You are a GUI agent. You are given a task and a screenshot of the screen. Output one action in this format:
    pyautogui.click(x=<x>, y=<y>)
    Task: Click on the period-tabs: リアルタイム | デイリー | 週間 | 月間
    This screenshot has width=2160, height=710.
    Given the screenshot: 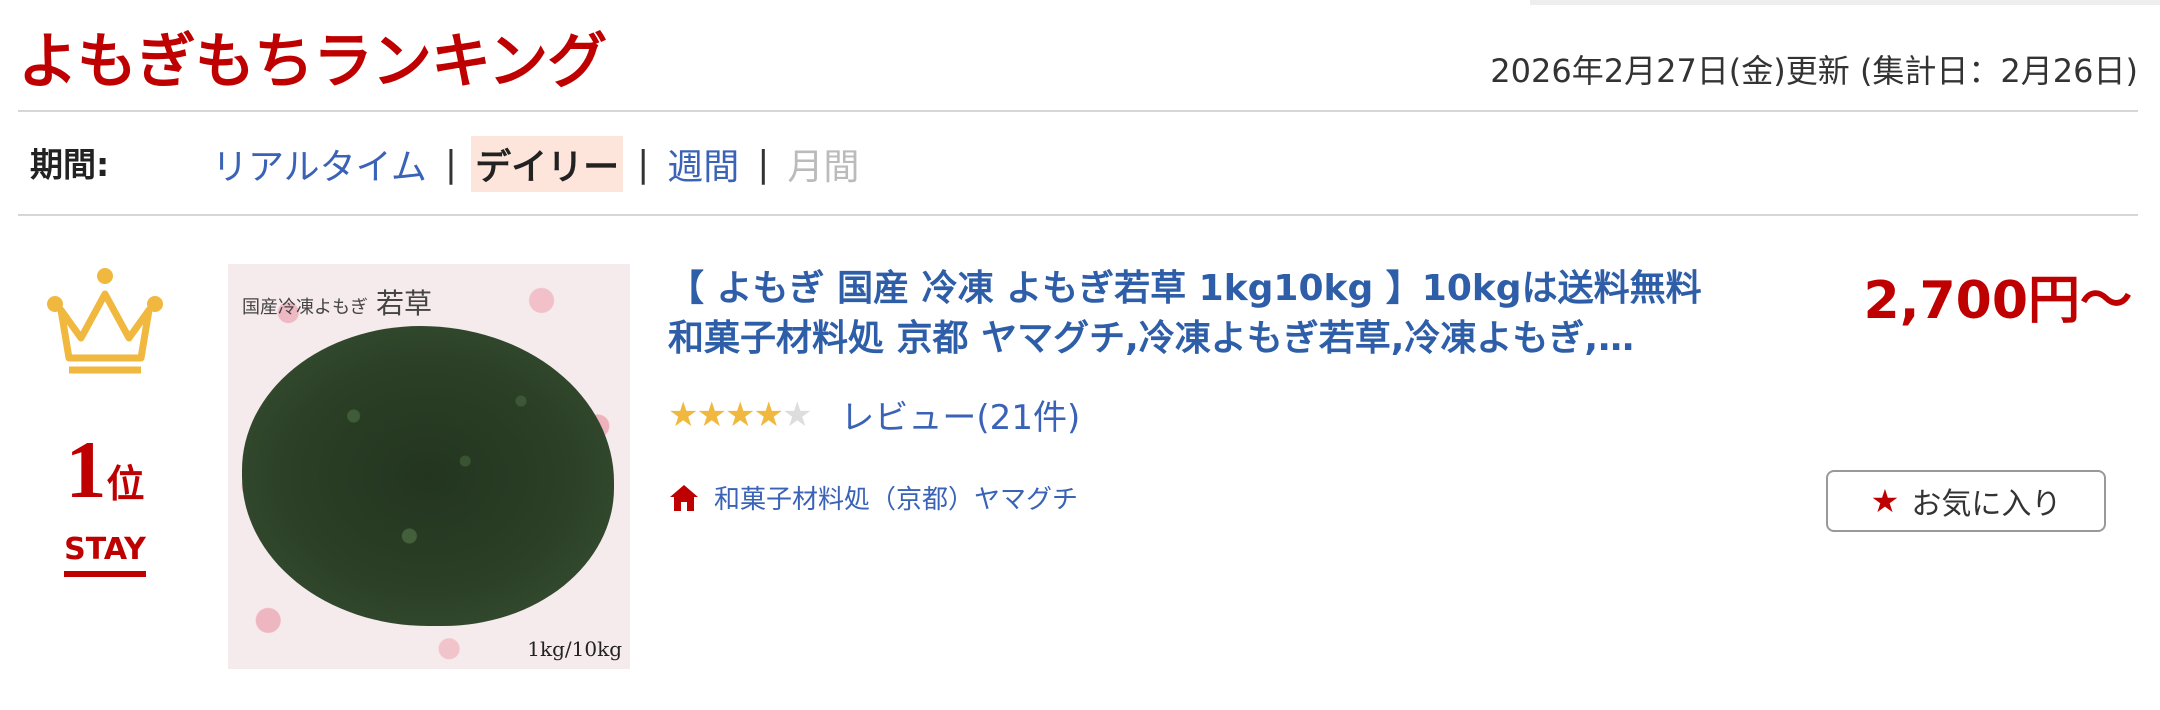 What is the action you would take?
    pyautogui.click(x=535, y=164)
    